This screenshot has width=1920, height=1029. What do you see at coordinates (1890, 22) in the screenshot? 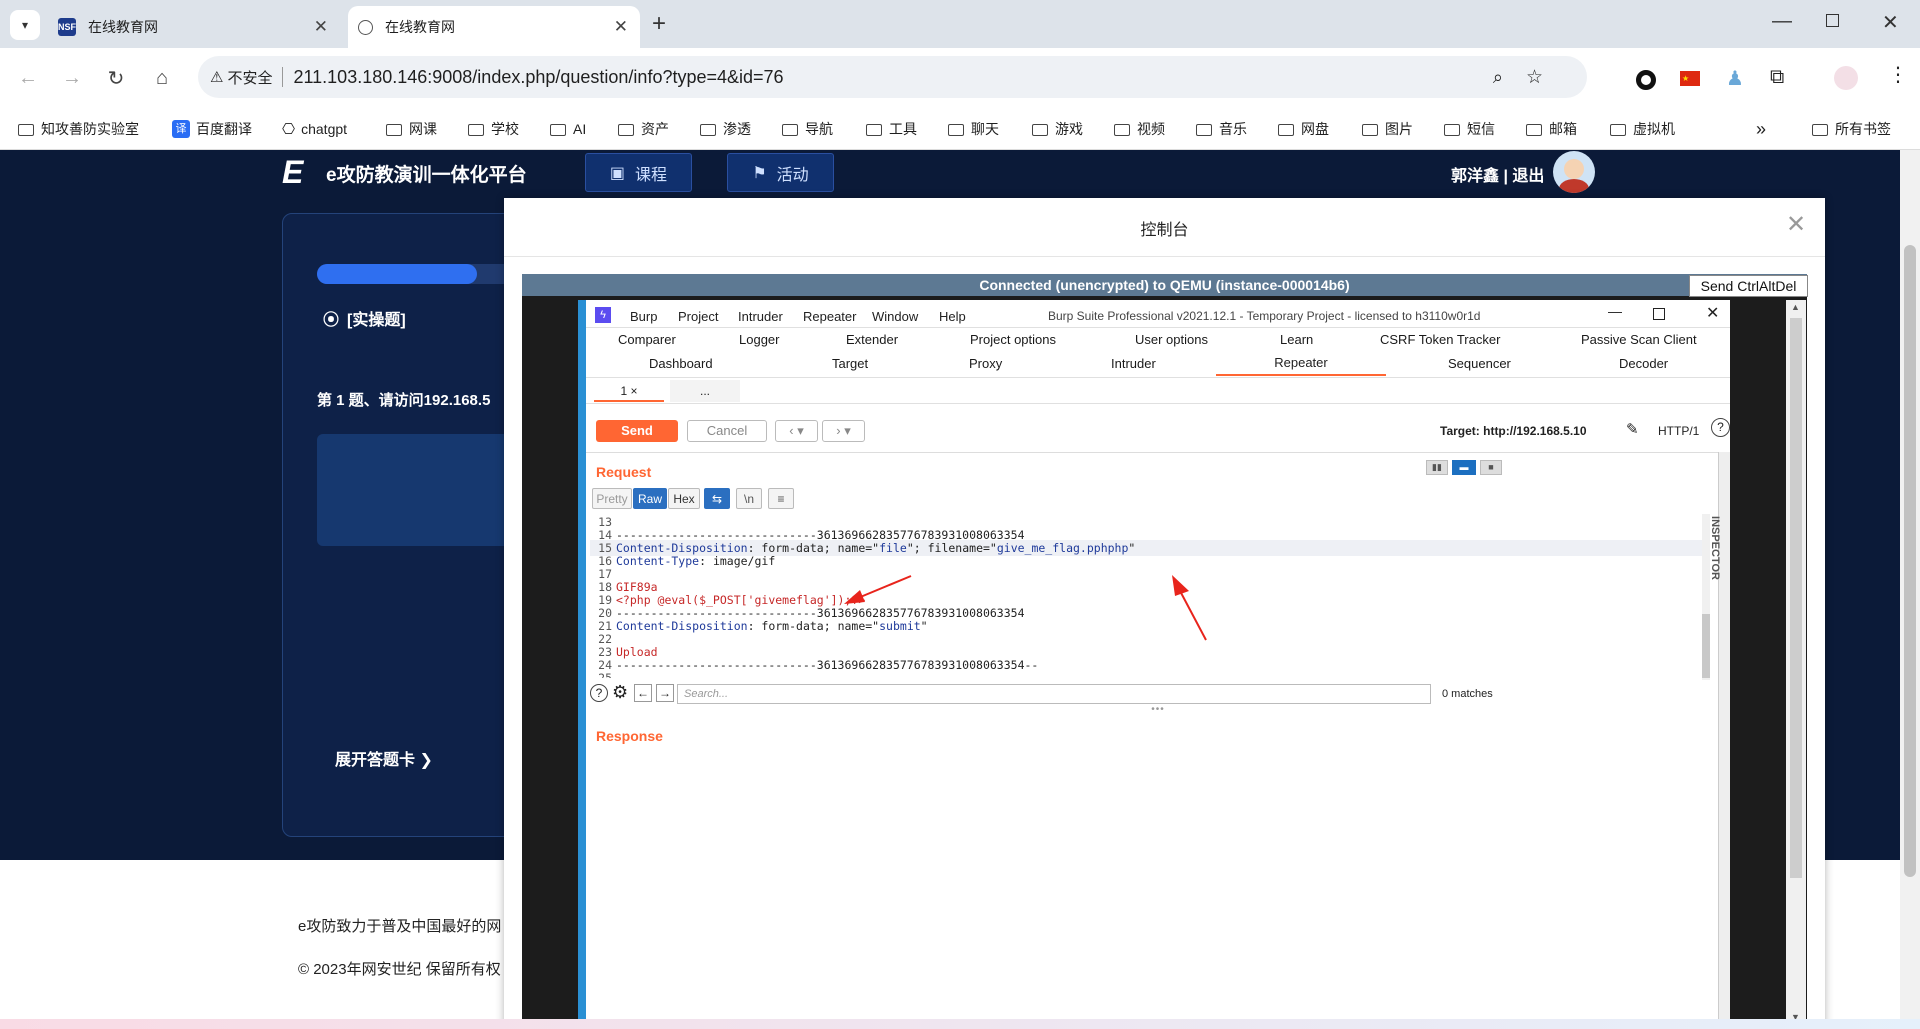
I see `close-window-button: ✕` at bounding box center [1890, 22].